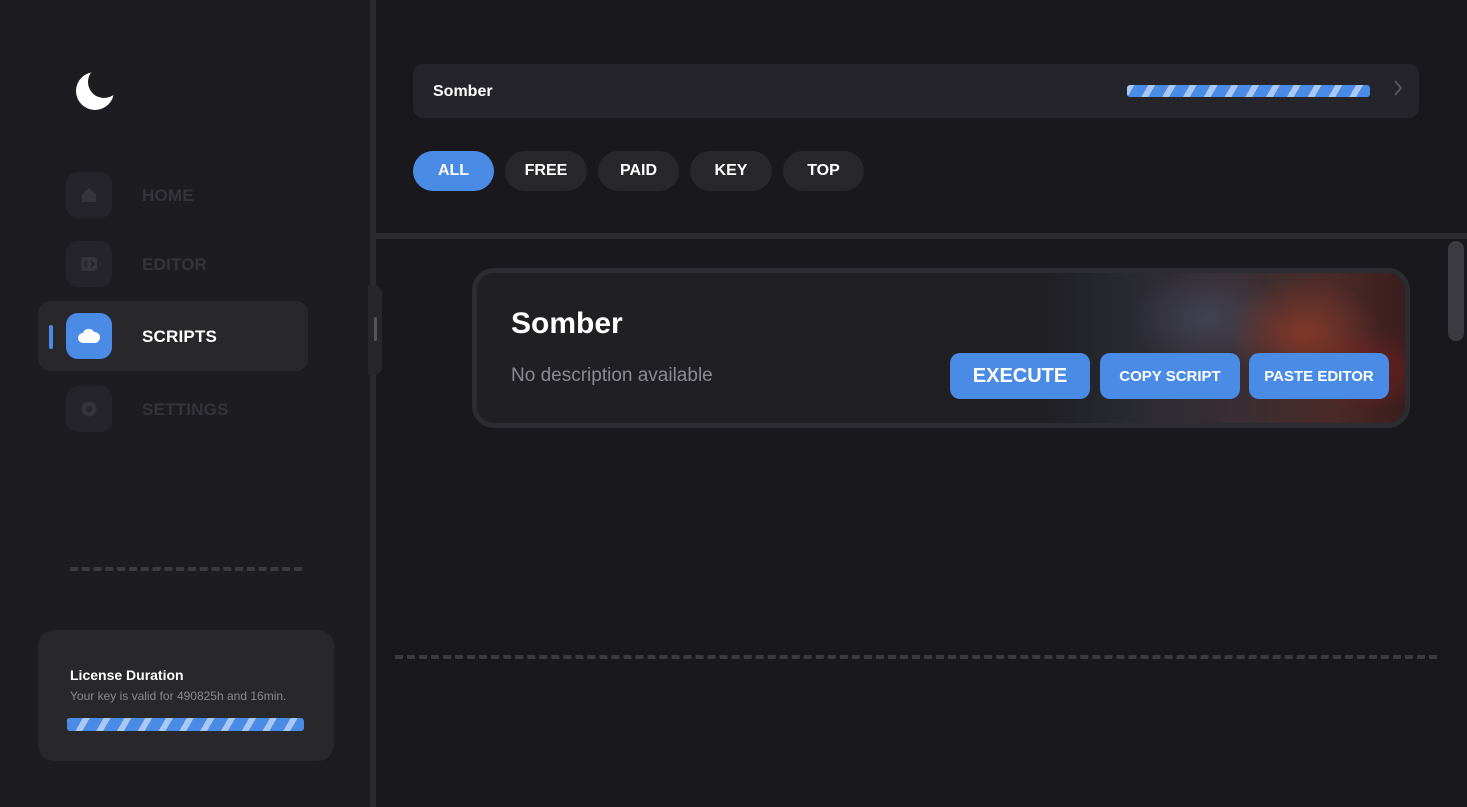 Image resolution: width=1467 pixels, height=807 pixels. I want to click on sidebar-item-label: EDITOR, so click(175, 264).